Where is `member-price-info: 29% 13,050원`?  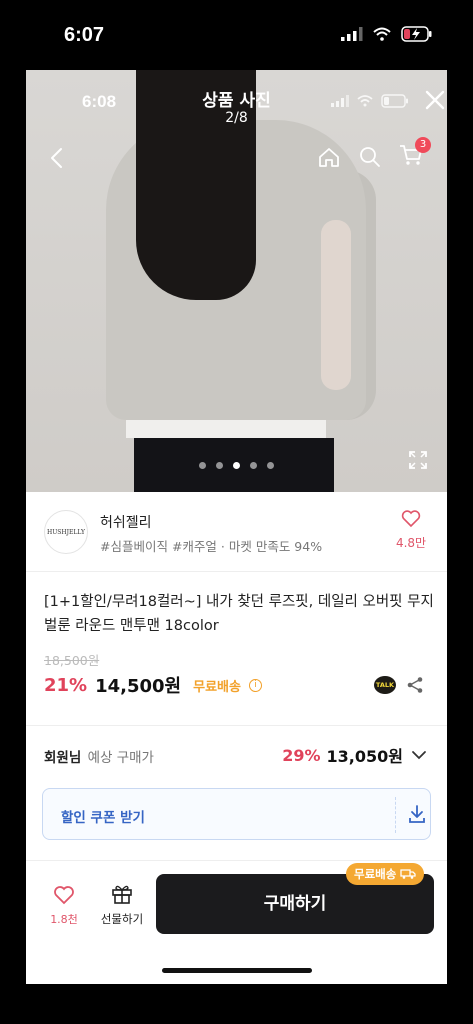 member-price-info: 29% 13,050원 is located at coordinates (355, 755).